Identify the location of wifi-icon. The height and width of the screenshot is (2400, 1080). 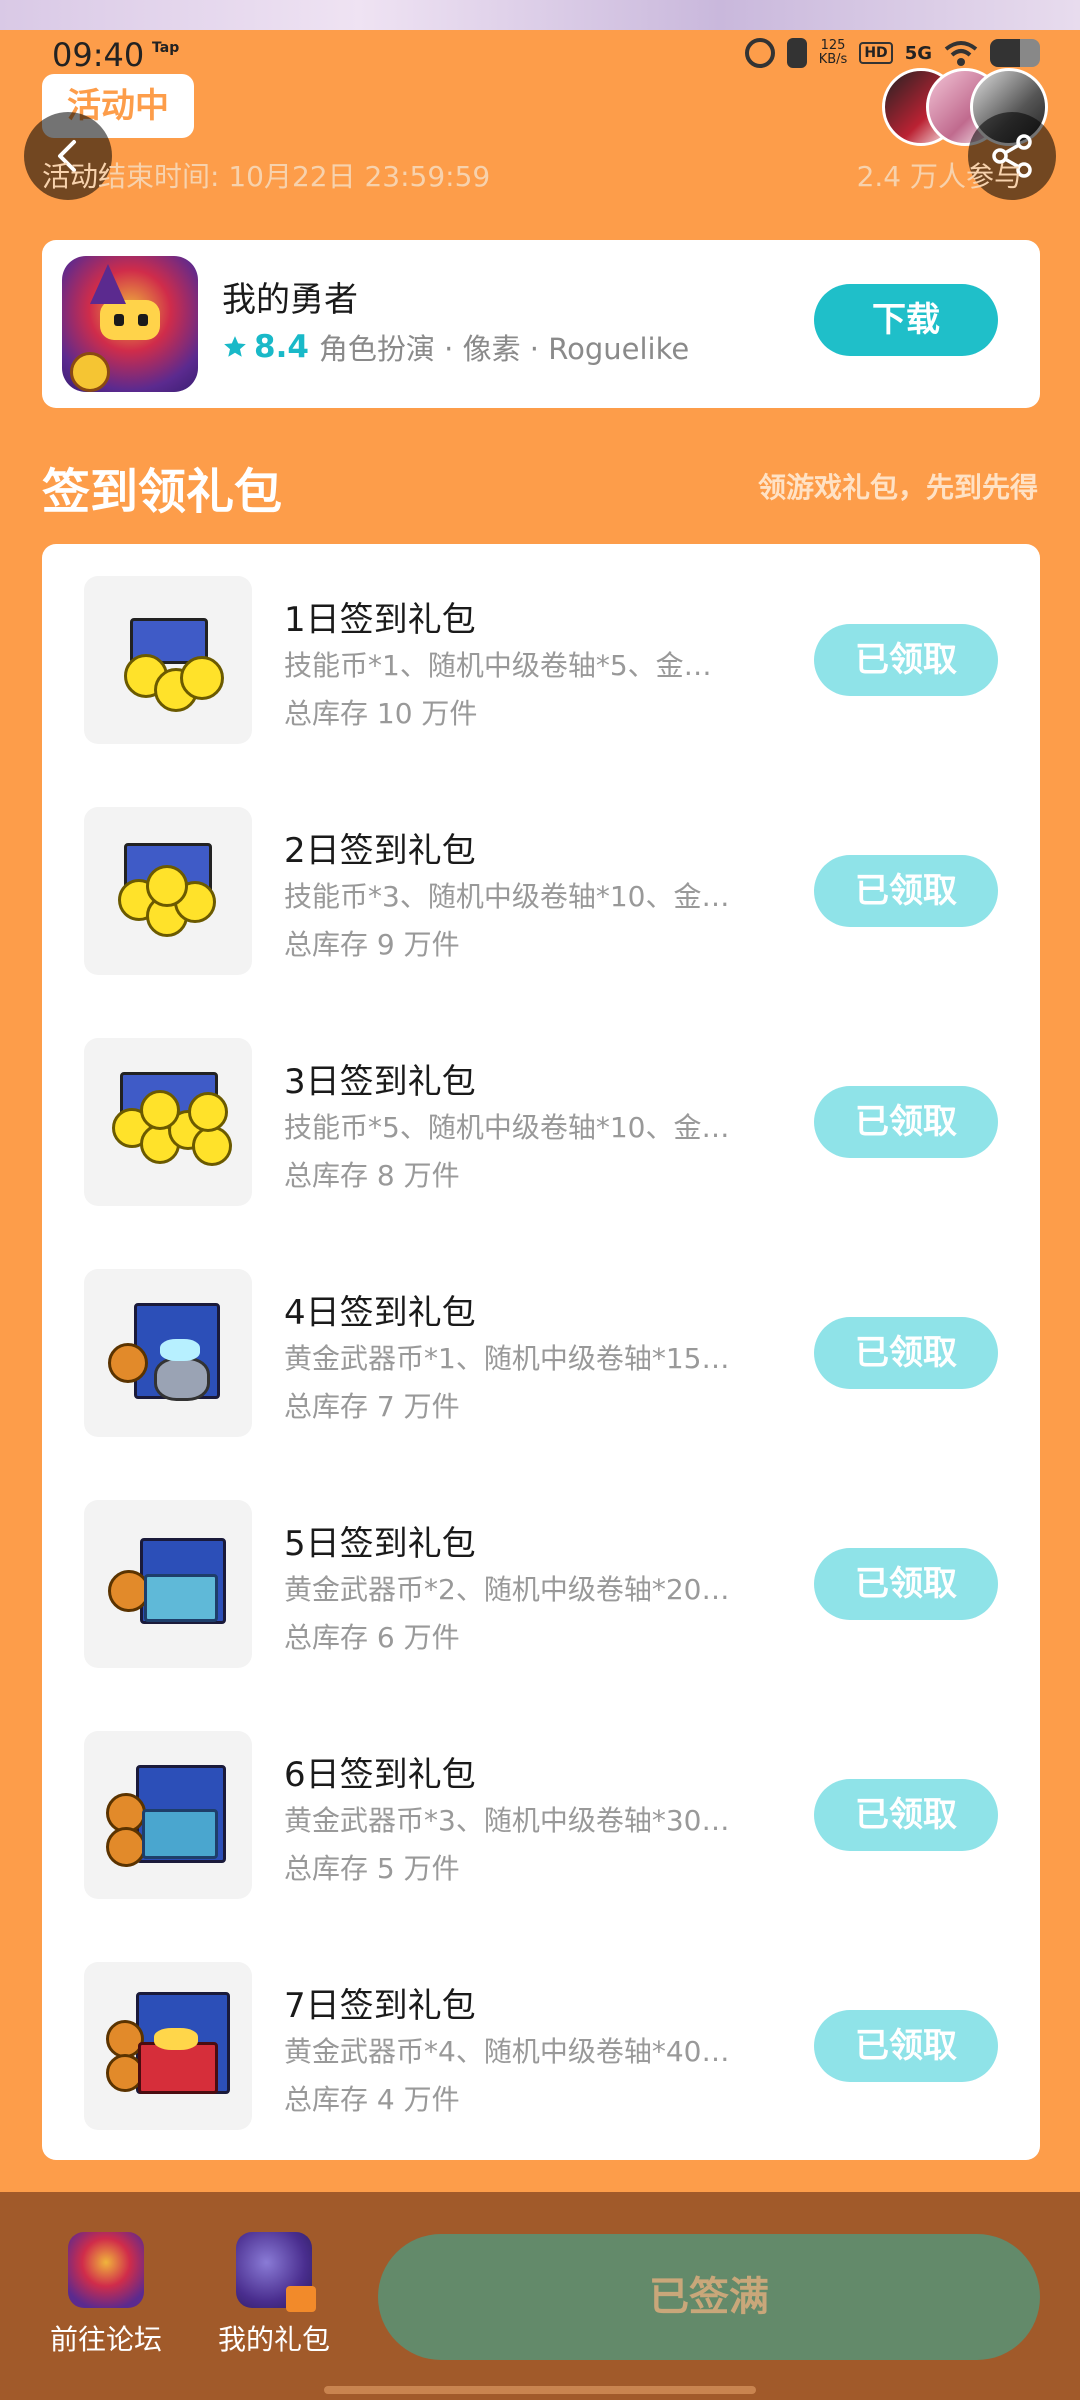
(961, 53).